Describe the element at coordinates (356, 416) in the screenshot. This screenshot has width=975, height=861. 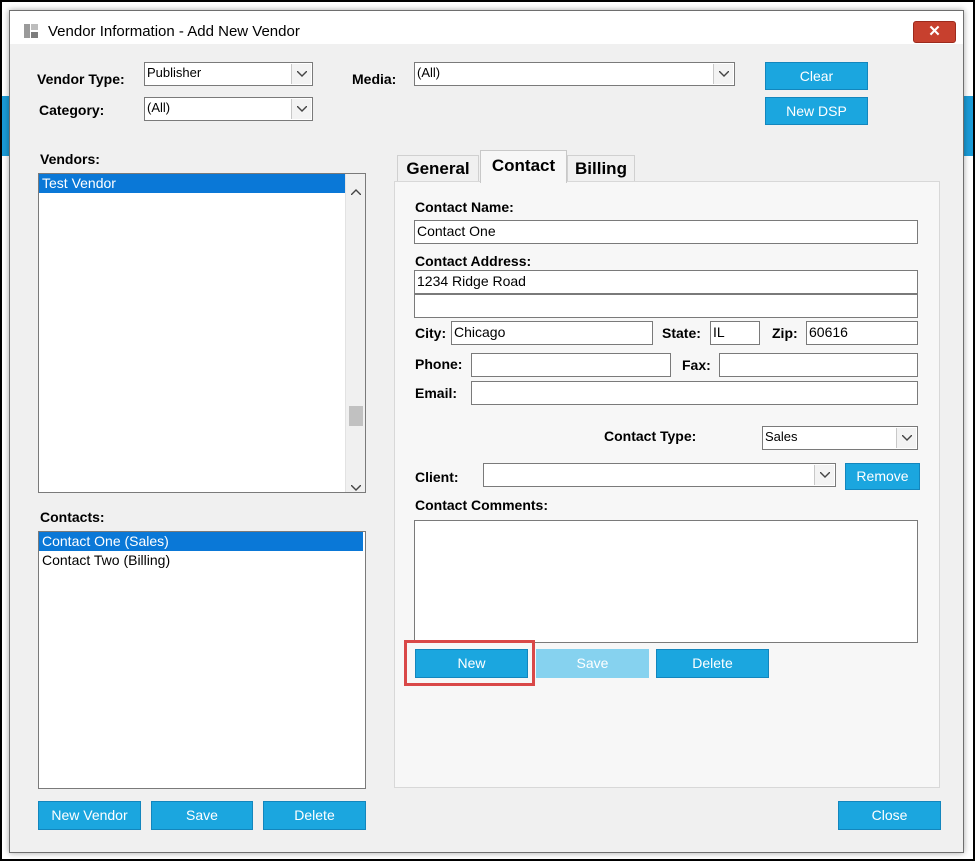
I see `vendors-scroll-thumb` at that location.